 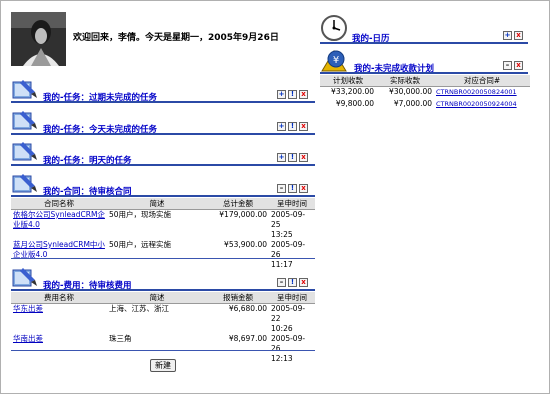 I want to click on column-header: 费用名称, so click(x=59, y=298).